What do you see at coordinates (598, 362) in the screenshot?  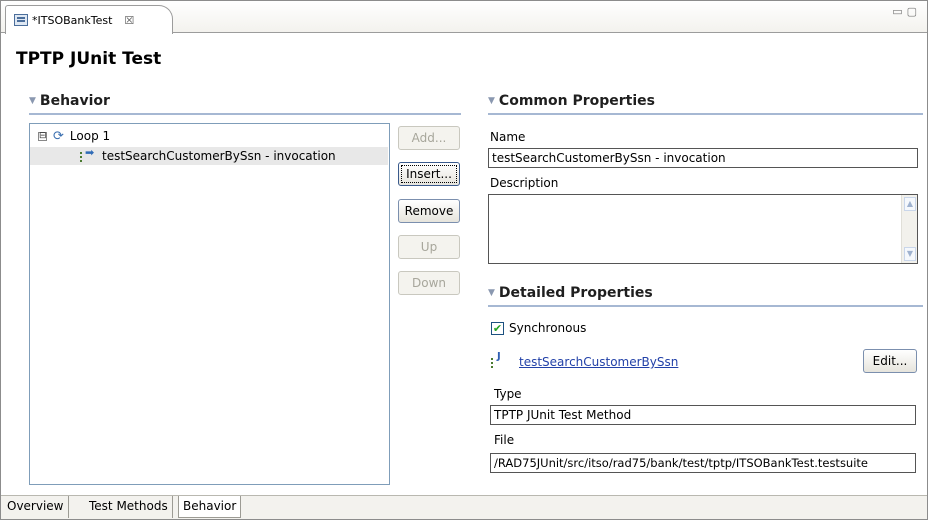 I see `test-method-link: testSearchCustomerBySsn` at bounding box center [598, 362].